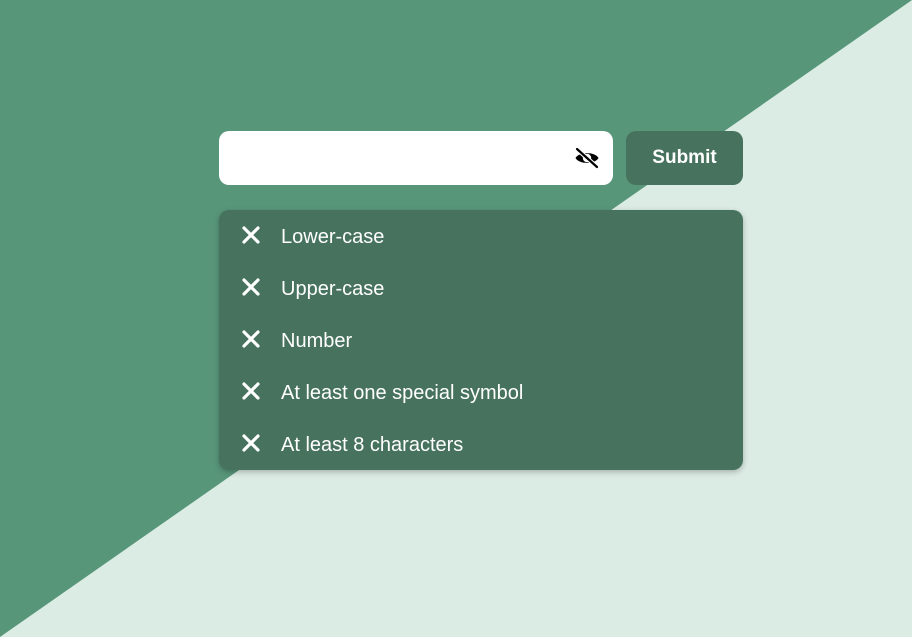 This screenshot has width=912, height=637. I want to click on requirement-min-length: At least 8 characters, so click(481, 444).